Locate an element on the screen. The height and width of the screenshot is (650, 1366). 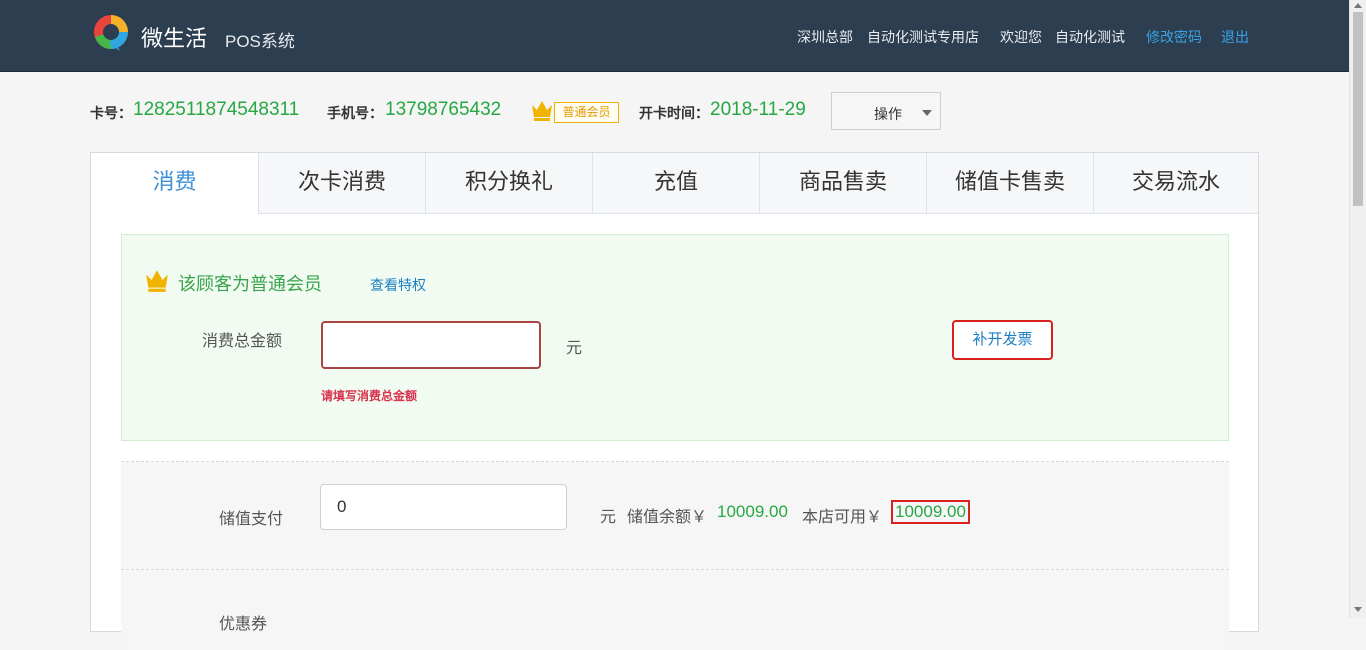
operation-dropdown: 操作 is located at coordinates (886, 111).